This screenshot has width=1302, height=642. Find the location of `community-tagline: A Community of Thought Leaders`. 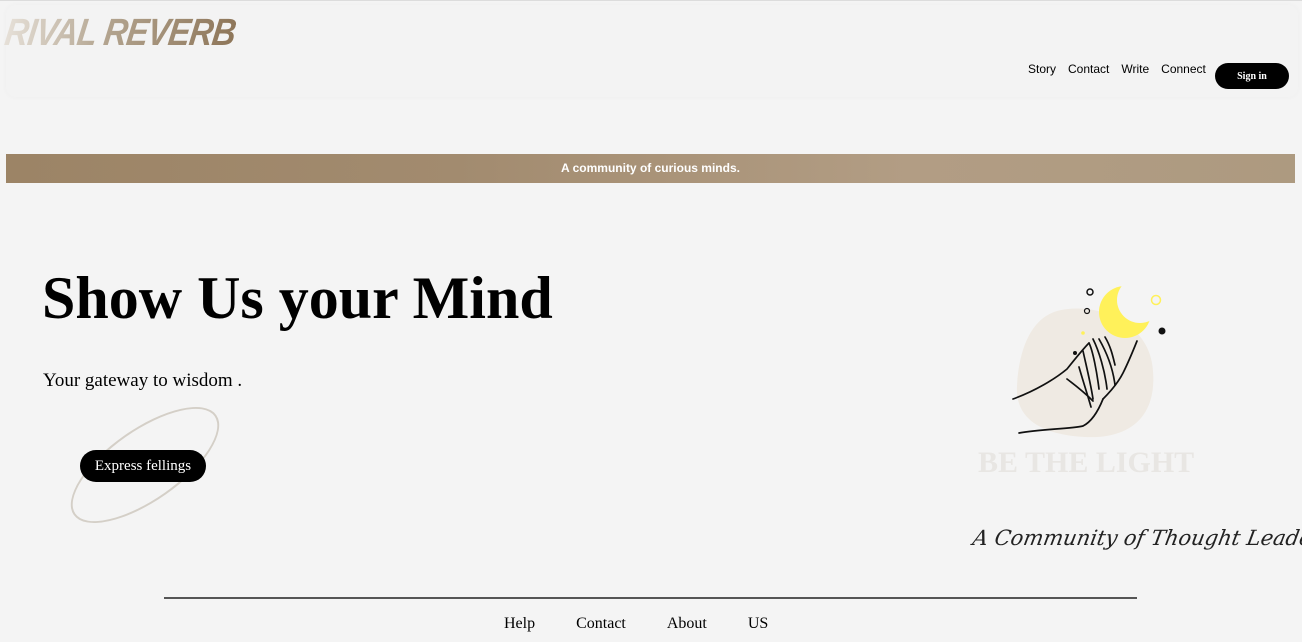

community-tagline: A Community of Thought Leaders is located at coordinates (1136, 538).